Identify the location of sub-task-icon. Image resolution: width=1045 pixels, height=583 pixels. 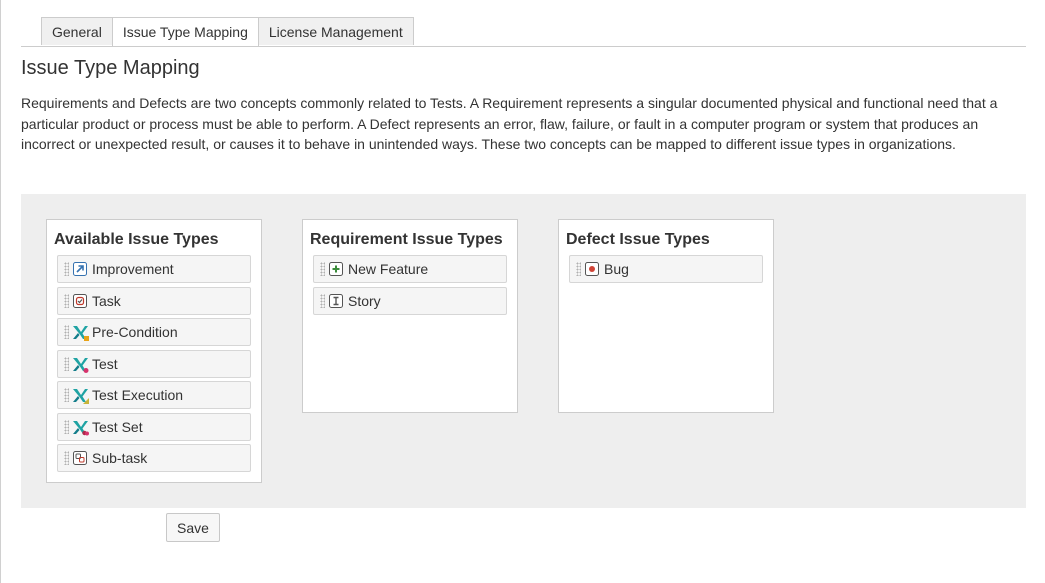
(80, 458).